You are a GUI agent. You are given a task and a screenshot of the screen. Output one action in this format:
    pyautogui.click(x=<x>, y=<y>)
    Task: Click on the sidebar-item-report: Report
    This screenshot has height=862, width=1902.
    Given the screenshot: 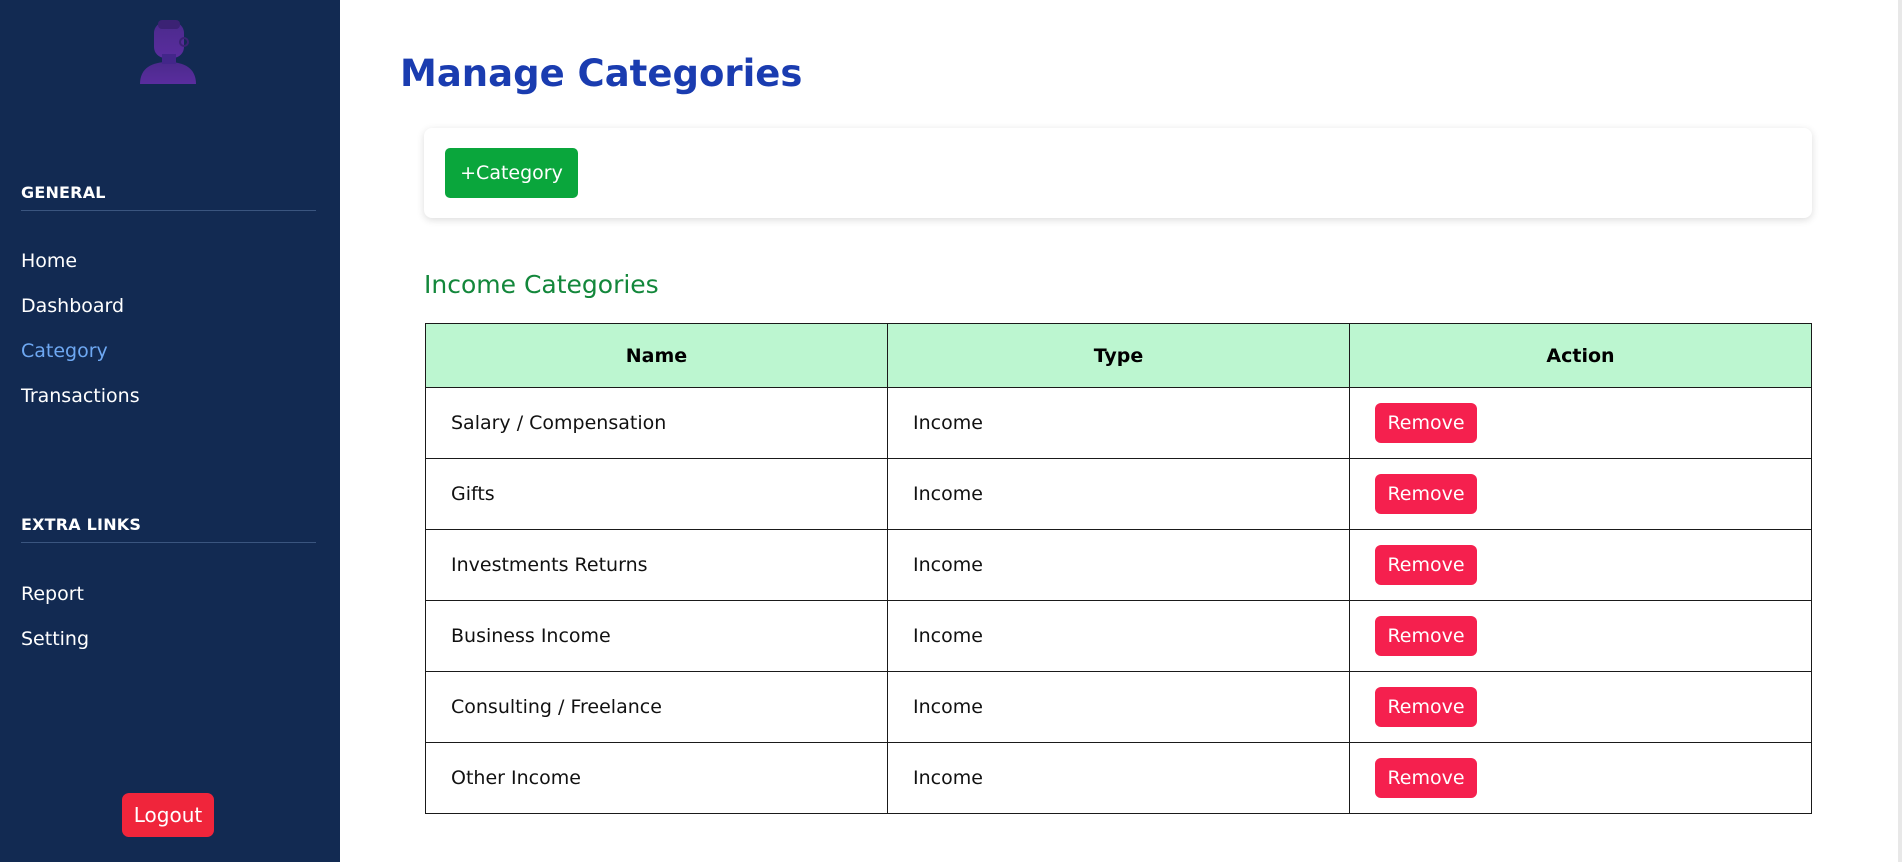 What is the action you would take?
    pyautogui.click(x=52, y=594)
    